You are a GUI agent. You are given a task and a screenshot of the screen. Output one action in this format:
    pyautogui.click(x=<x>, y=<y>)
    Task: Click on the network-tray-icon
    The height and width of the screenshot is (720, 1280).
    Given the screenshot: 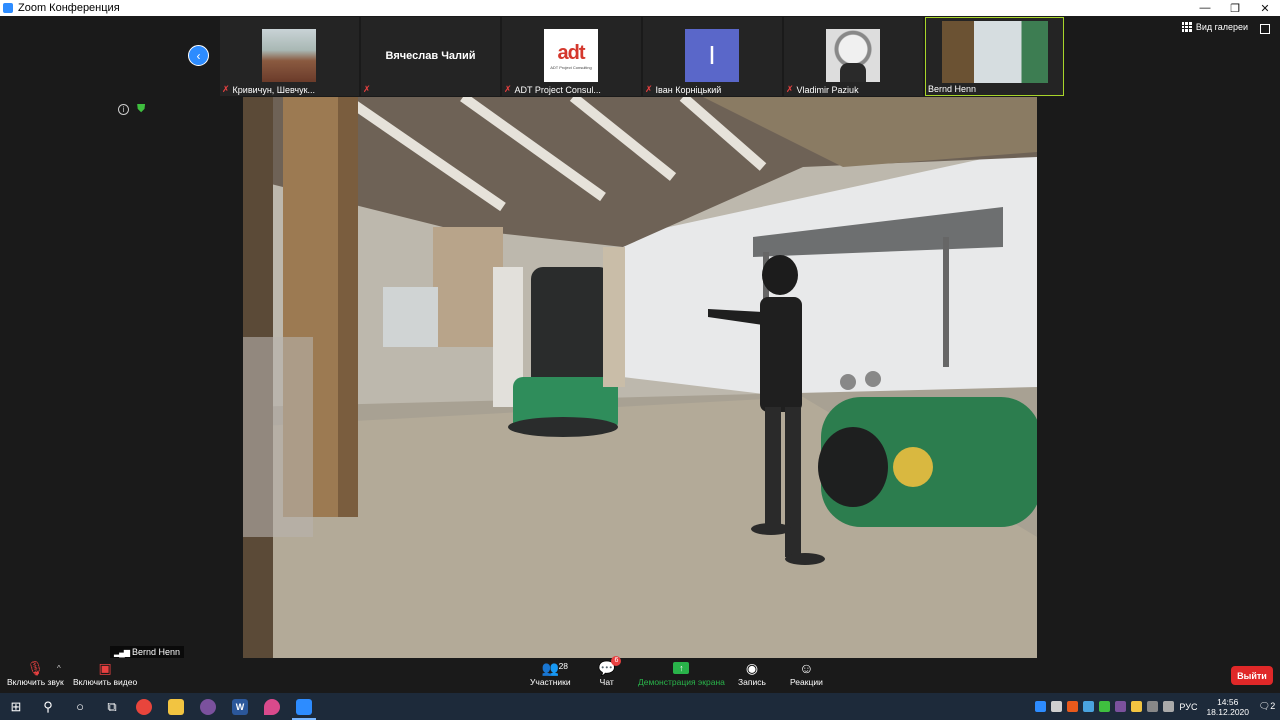 What is the action you would take?
    pyautogui.click(x=1153, y=706)
    